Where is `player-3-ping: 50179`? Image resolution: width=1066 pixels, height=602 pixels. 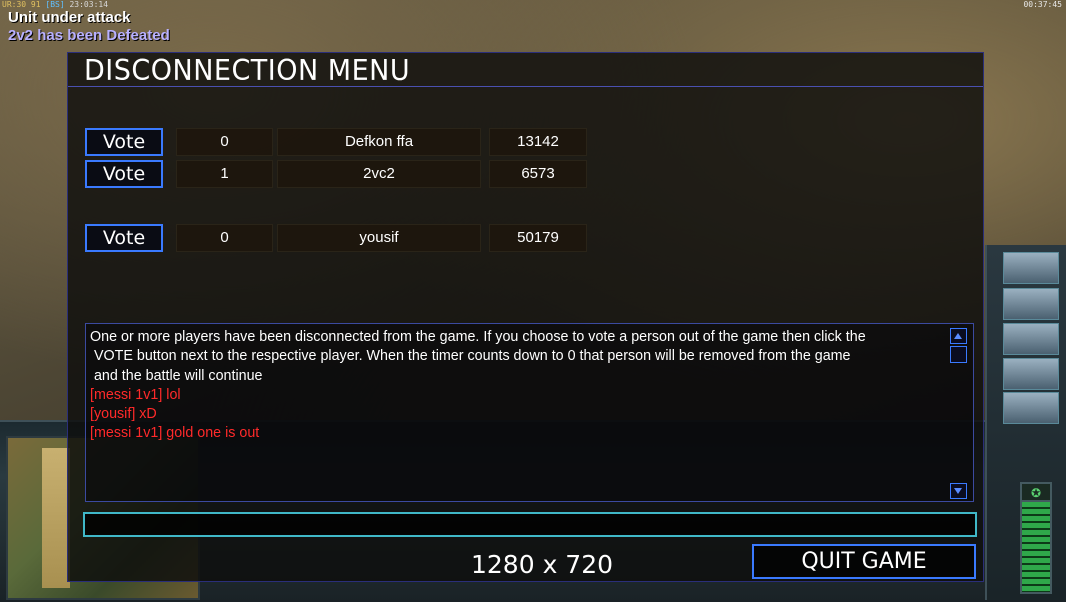 player-3-ping: 50179 is located at coordinates (538, 238).